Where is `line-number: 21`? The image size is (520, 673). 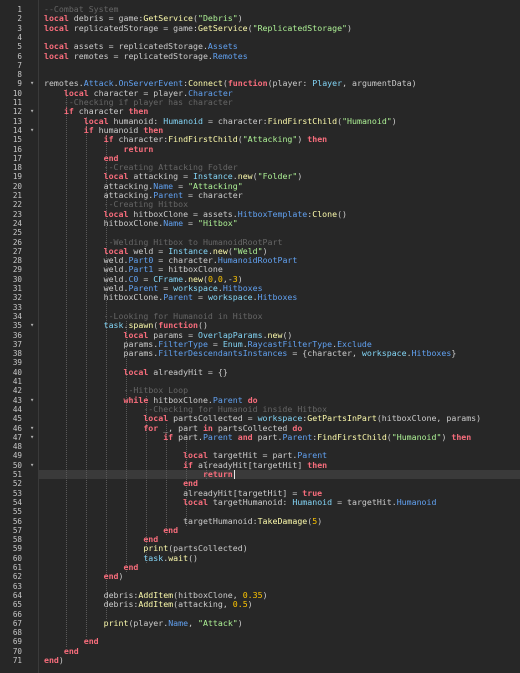 line-number: 21 is located at coordinates (17, 195).